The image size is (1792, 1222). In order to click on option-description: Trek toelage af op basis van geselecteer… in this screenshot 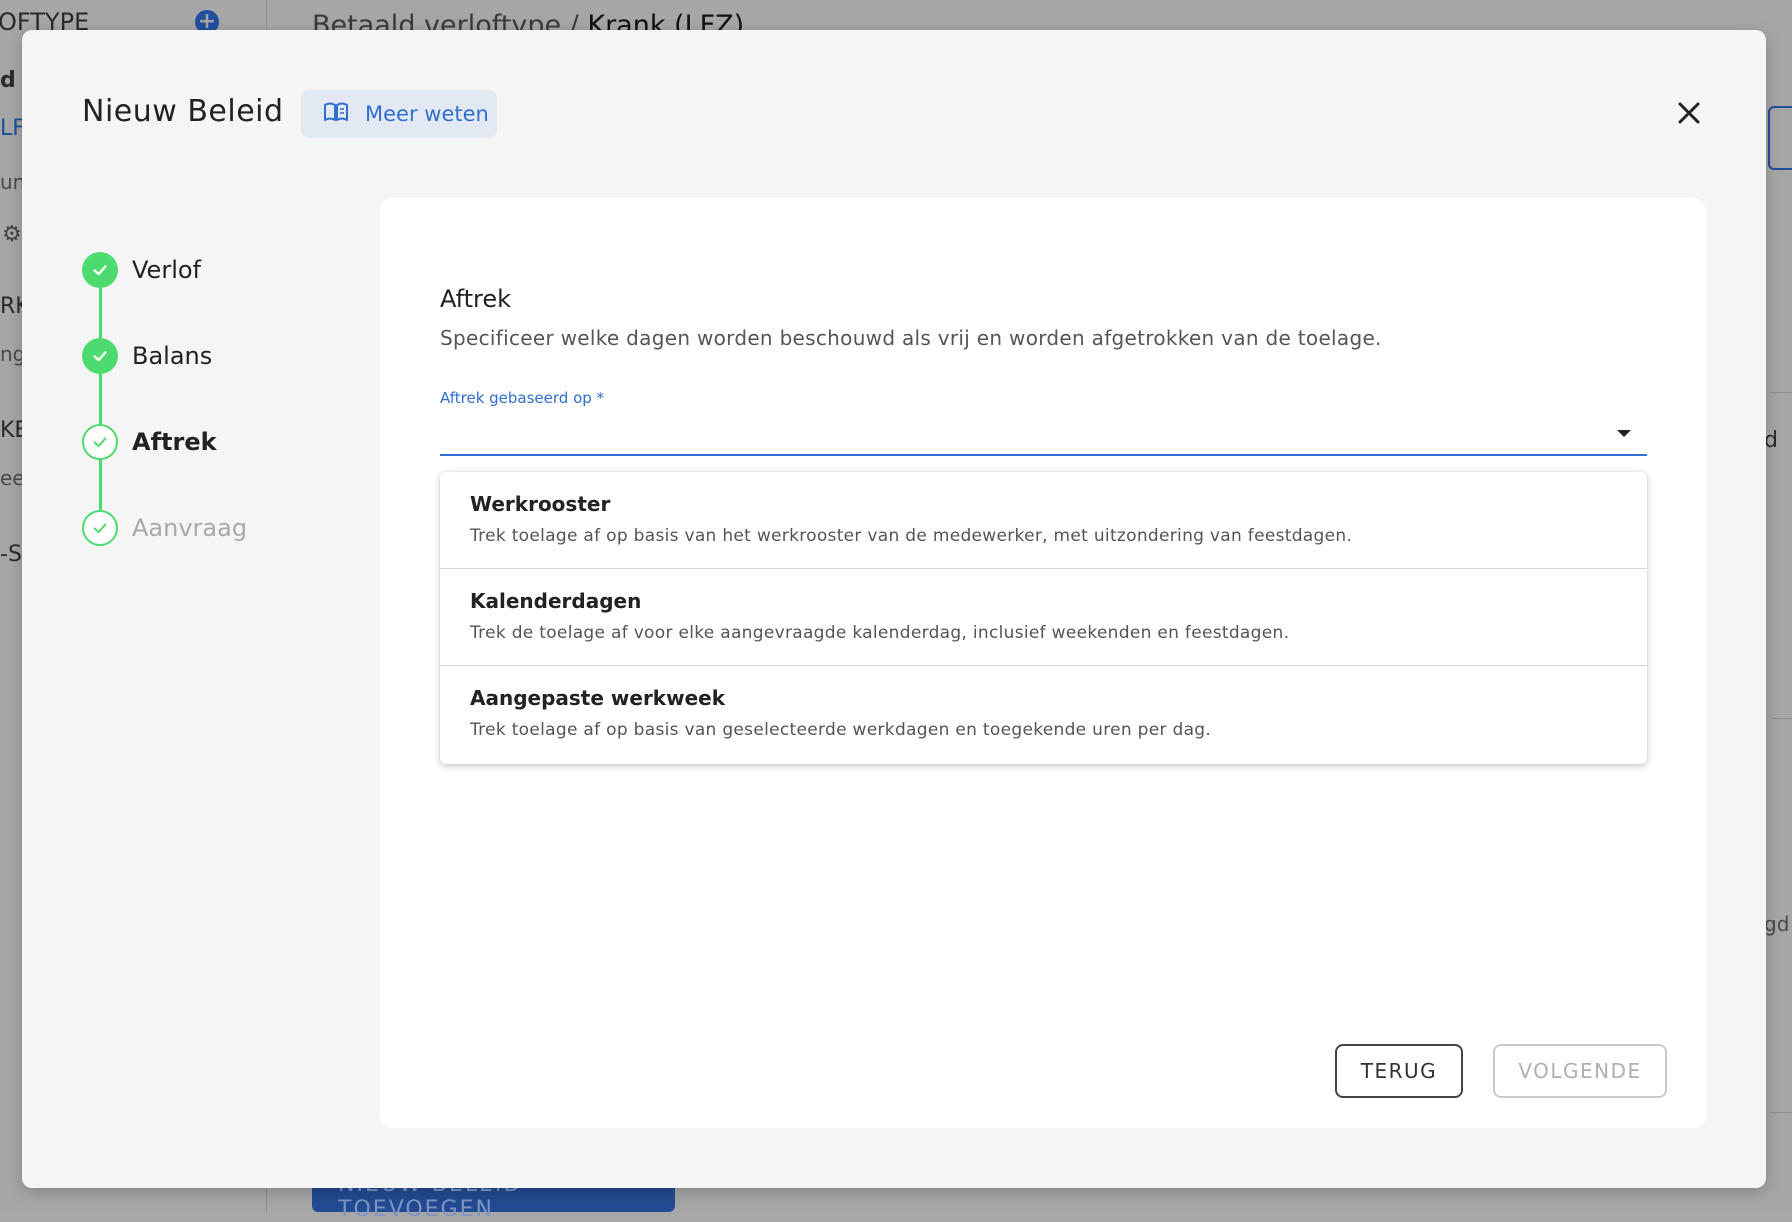, I will do `click(841, 730)`.